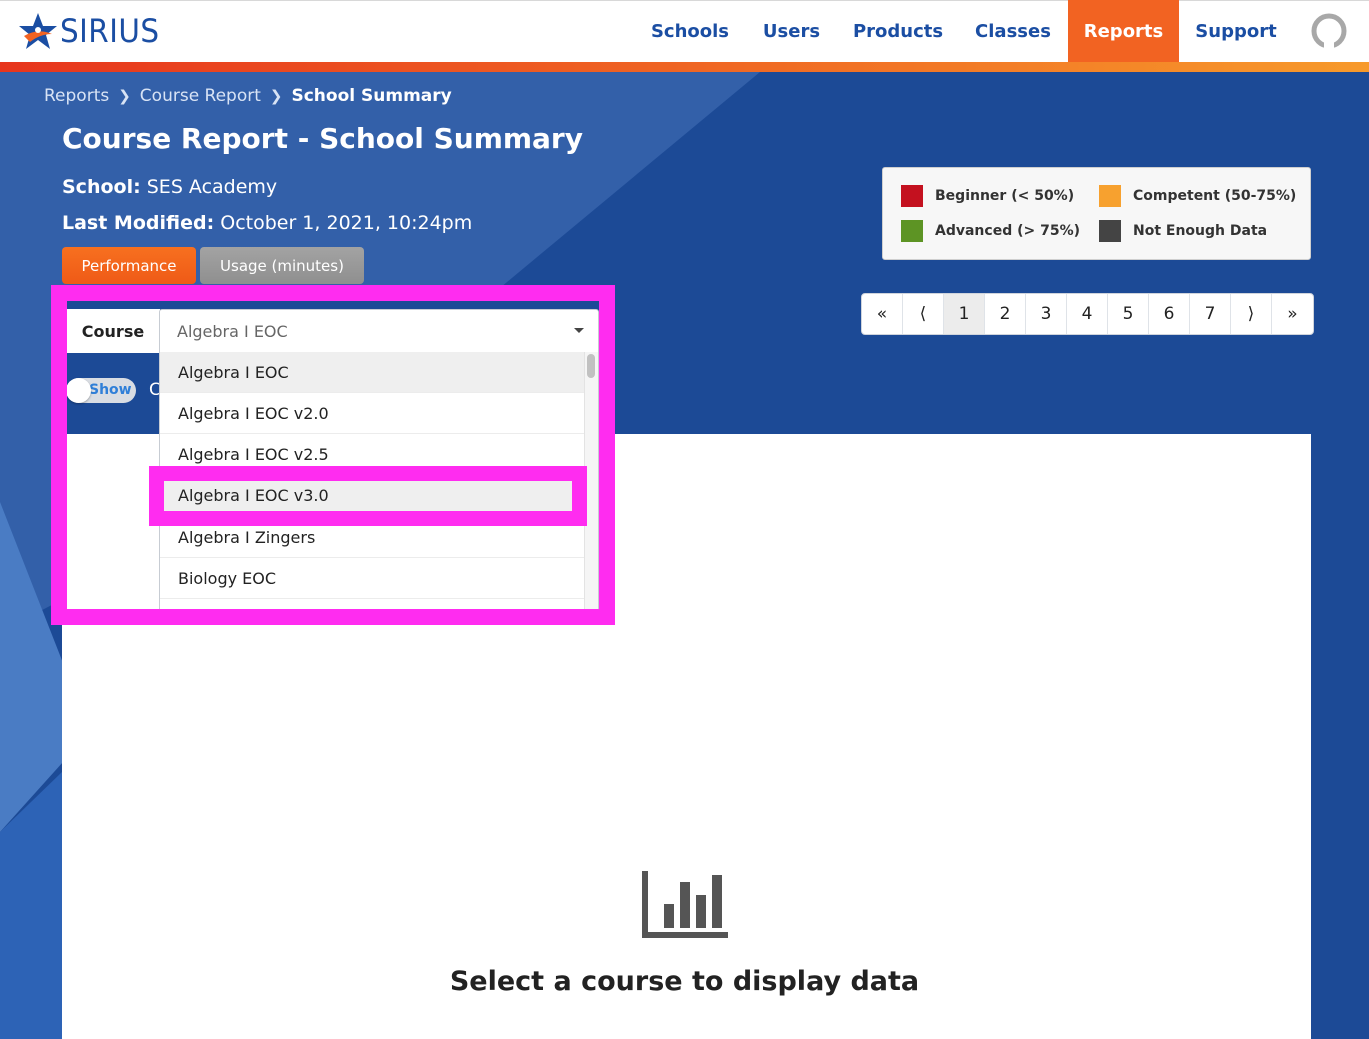 The width and height of the screenshot is (1369, 1039). I want to click on last-modified-info: Last Modified: October 1, 2021, 10:24pm, so click(267, 223).